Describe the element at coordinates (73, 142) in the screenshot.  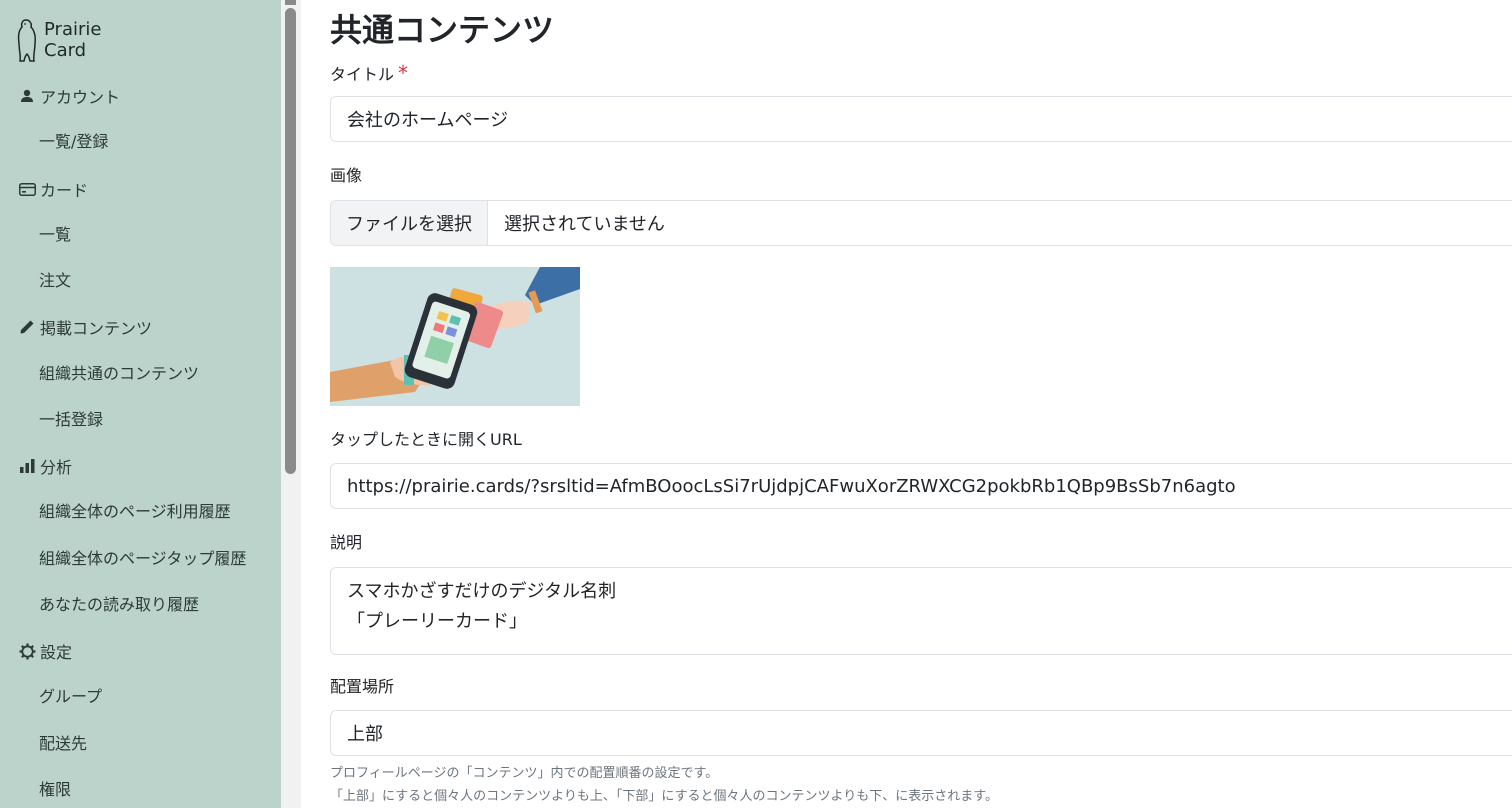
I see `sidebar-item-account-list: 一覧/登録` at that location.